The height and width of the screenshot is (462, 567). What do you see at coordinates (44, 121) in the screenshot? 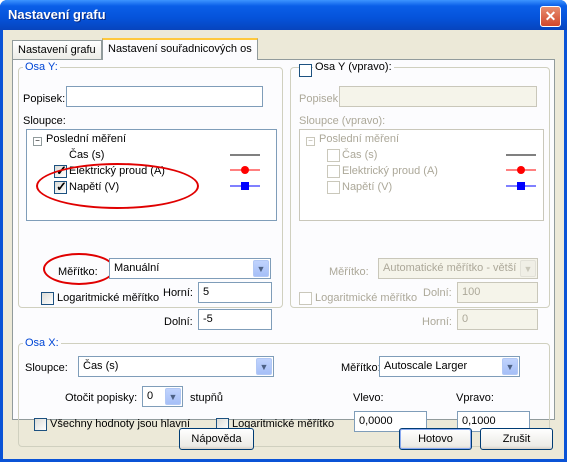
I see `axis-y-columns-caption: Sloupce:` at bounding box center [44, 121].